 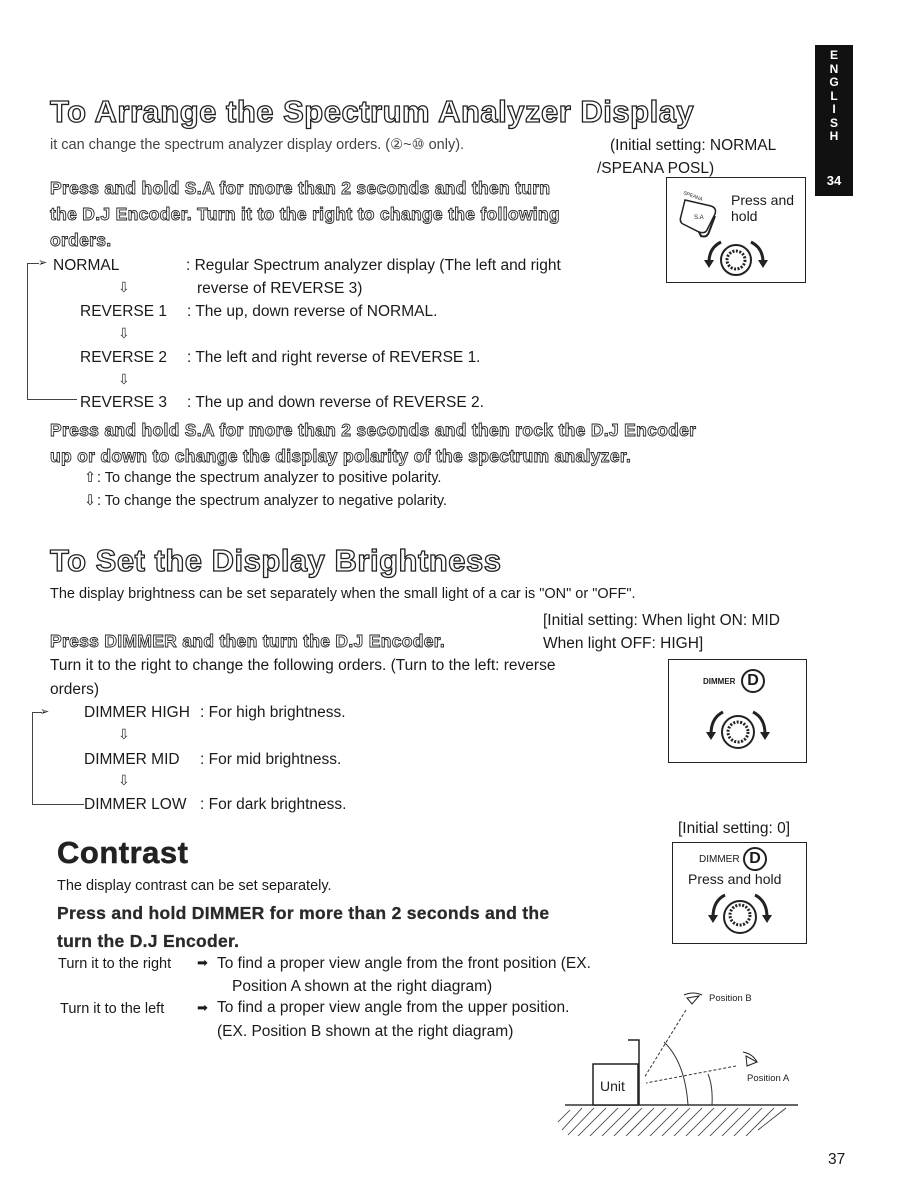 I want to click on svg-text: S.A, so click(x=699, y=218).